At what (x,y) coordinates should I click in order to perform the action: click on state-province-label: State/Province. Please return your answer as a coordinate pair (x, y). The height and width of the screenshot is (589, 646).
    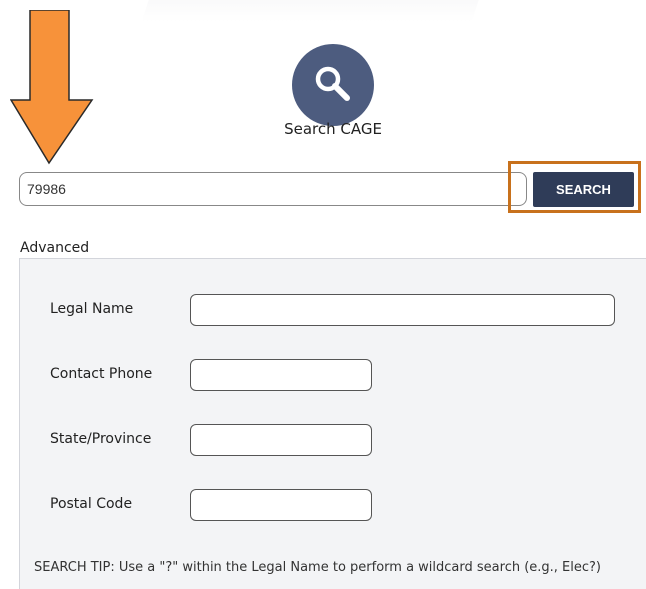
    Looking at the image, I should click on (101, 439).